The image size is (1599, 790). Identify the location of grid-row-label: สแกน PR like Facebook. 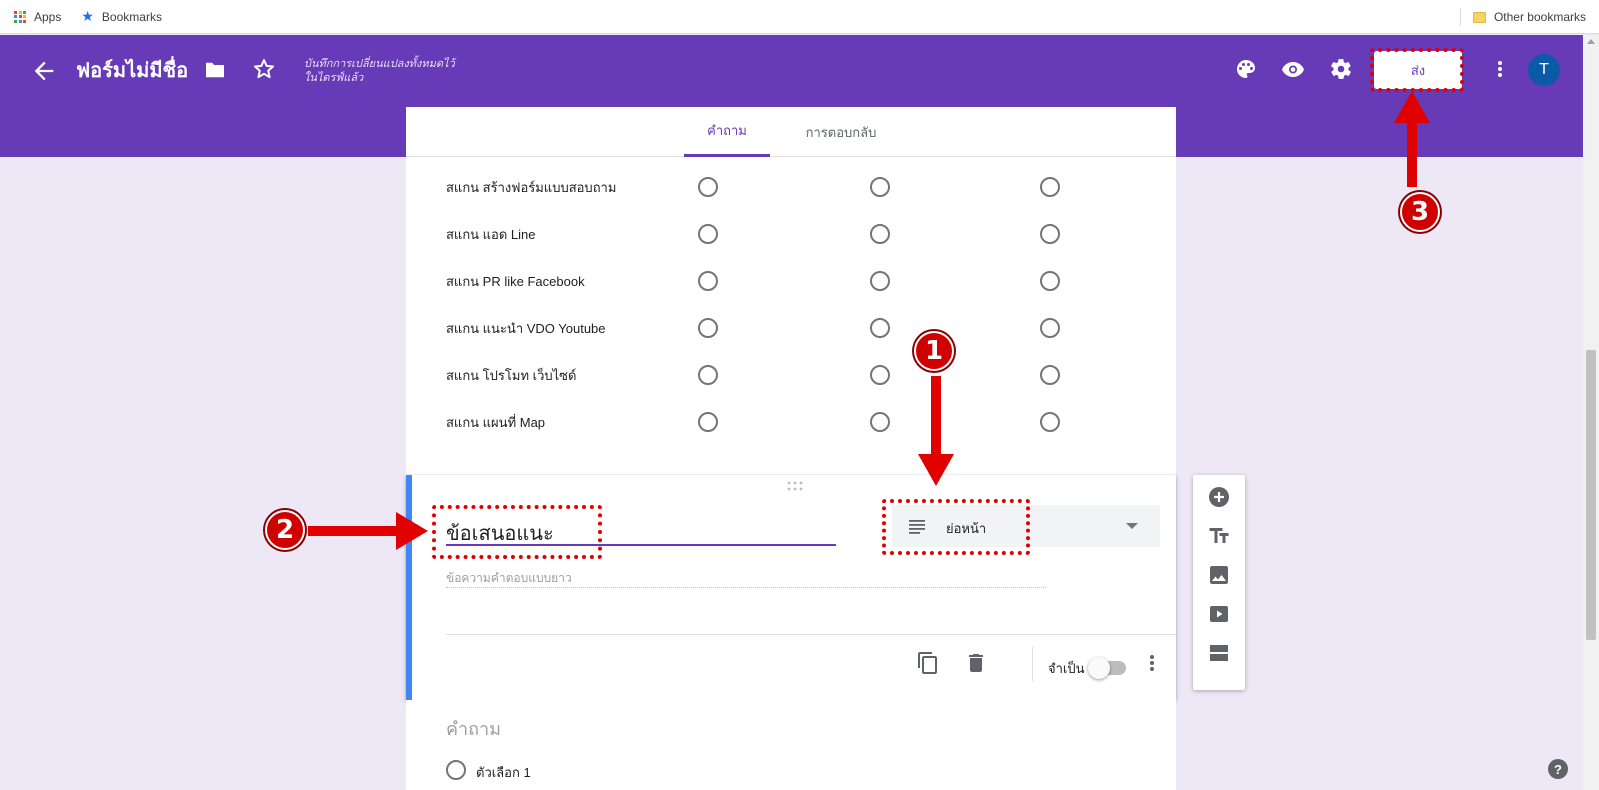
(515, 281).